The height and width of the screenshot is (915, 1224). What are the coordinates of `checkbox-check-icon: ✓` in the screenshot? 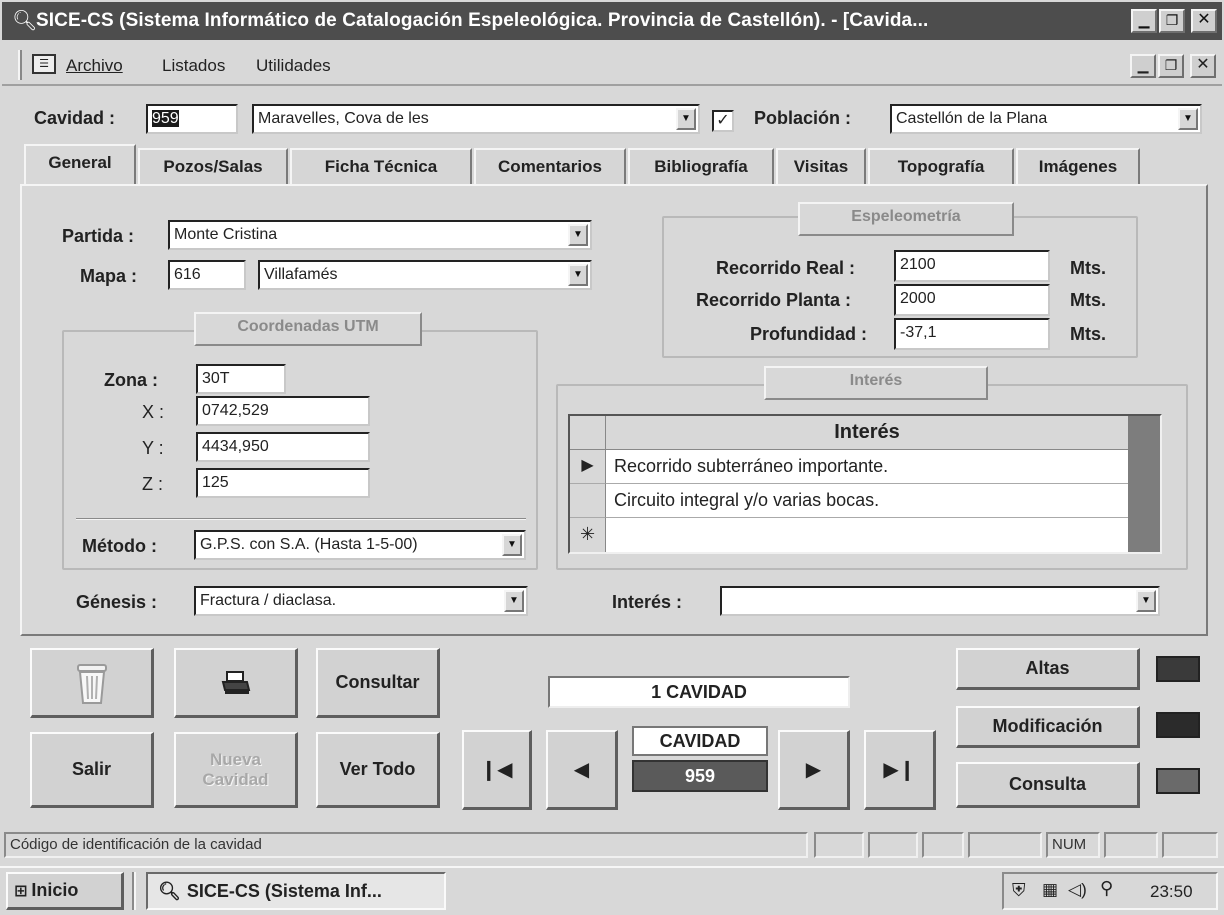 It's located at (723, 120).